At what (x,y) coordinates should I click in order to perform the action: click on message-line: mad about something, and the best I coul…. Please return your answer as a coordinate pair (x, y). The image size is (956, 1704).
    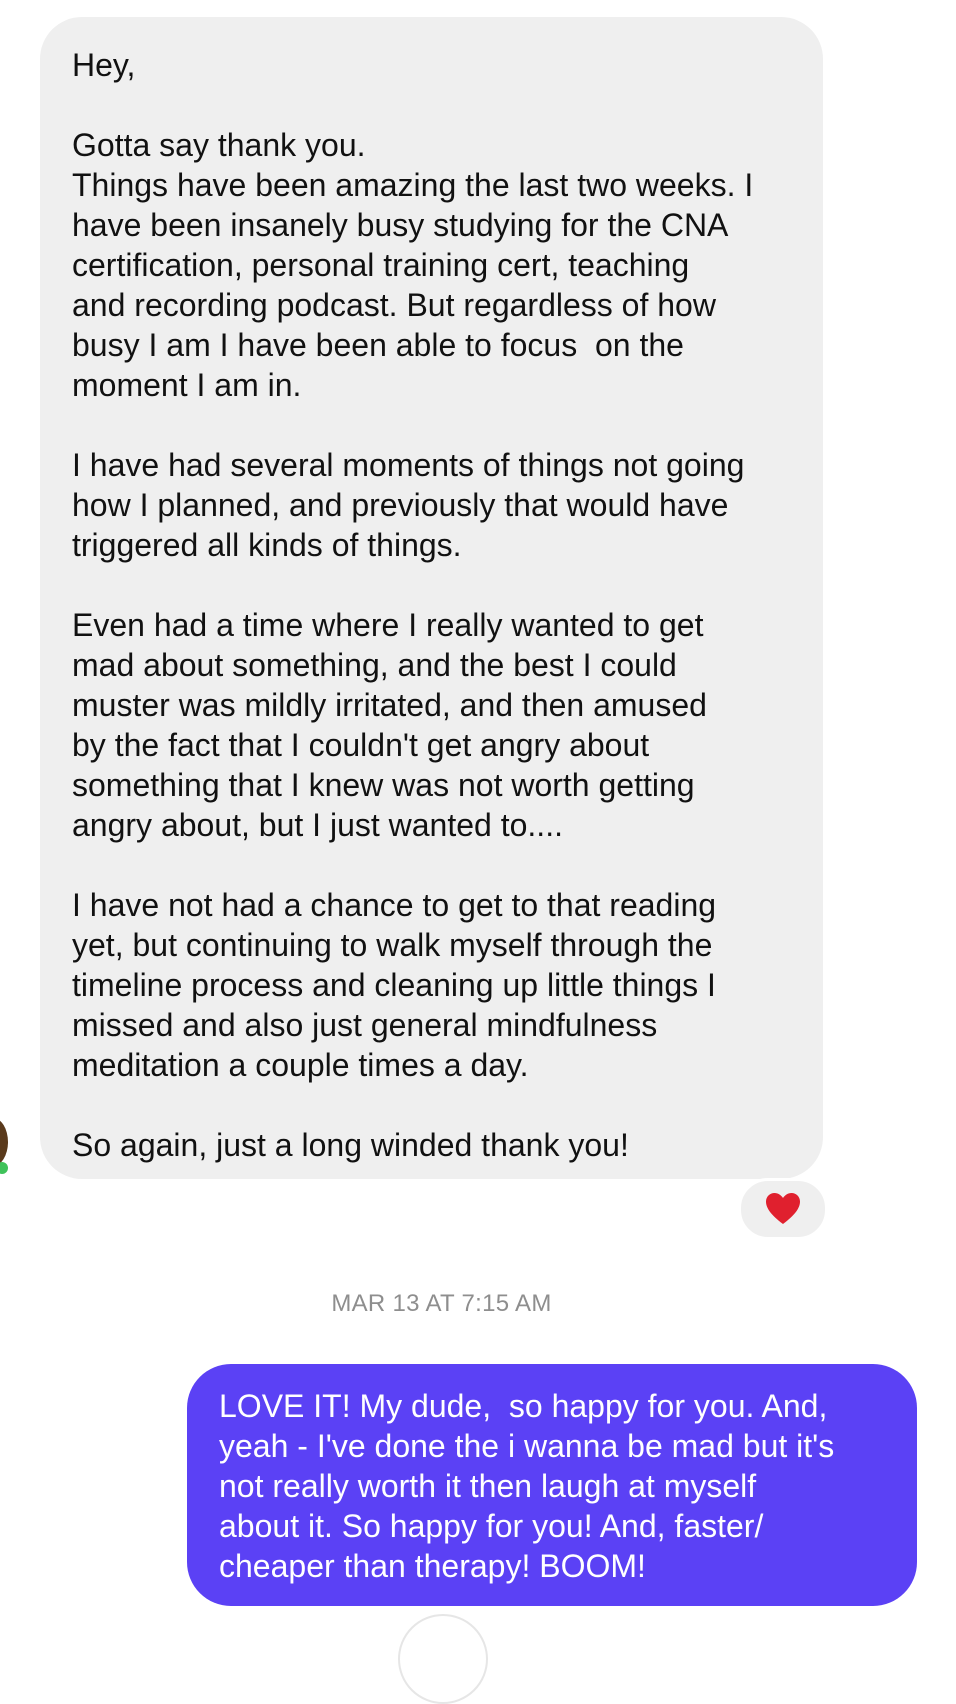
    Looking at the image, I should click on (374, 665).